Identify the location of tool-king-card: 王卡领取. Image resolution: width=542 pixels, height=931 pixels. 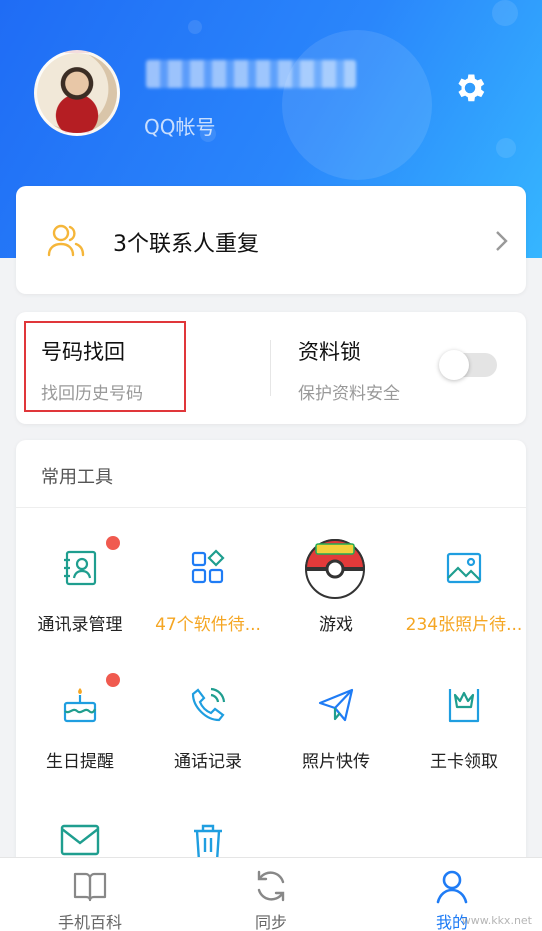
(464, 710).